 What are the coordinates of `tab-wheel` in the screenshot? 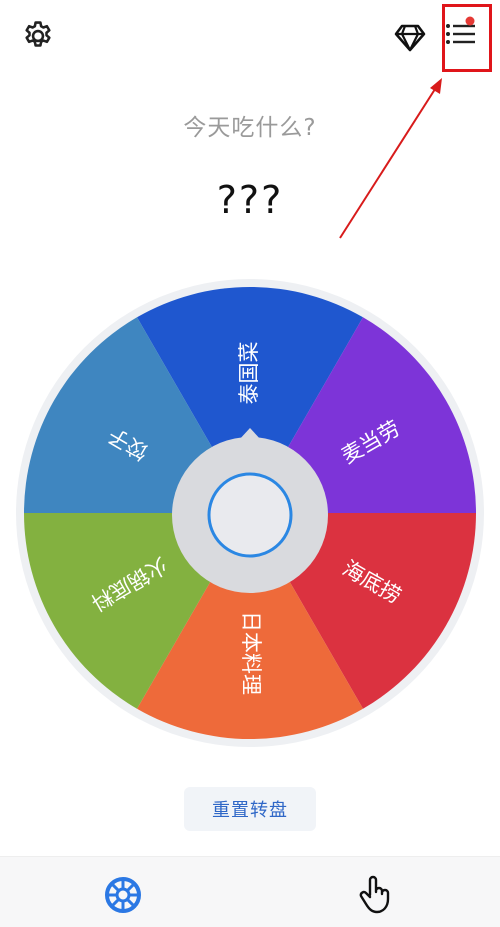 It's located at (123, 895).